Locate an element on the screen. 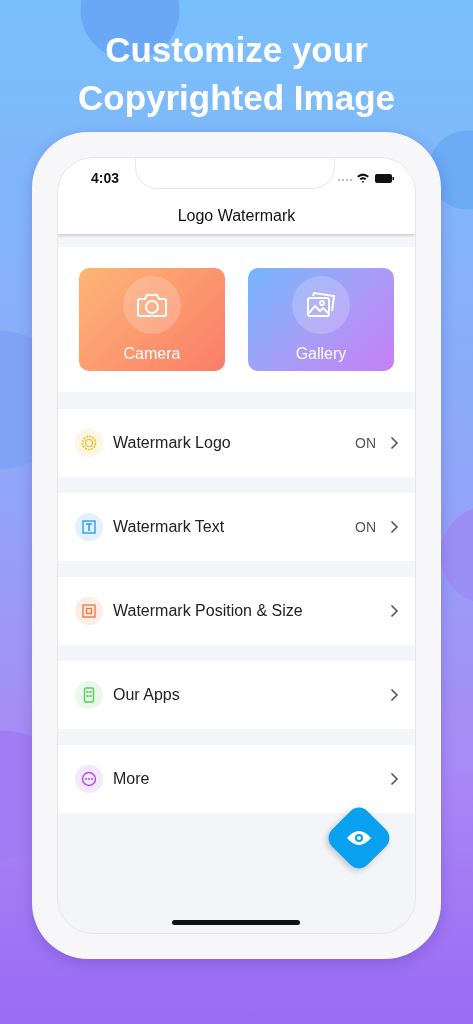 The width and height of the screenshot is (473, 1024). phone-grid-icon is located at coordinates (89, 695).